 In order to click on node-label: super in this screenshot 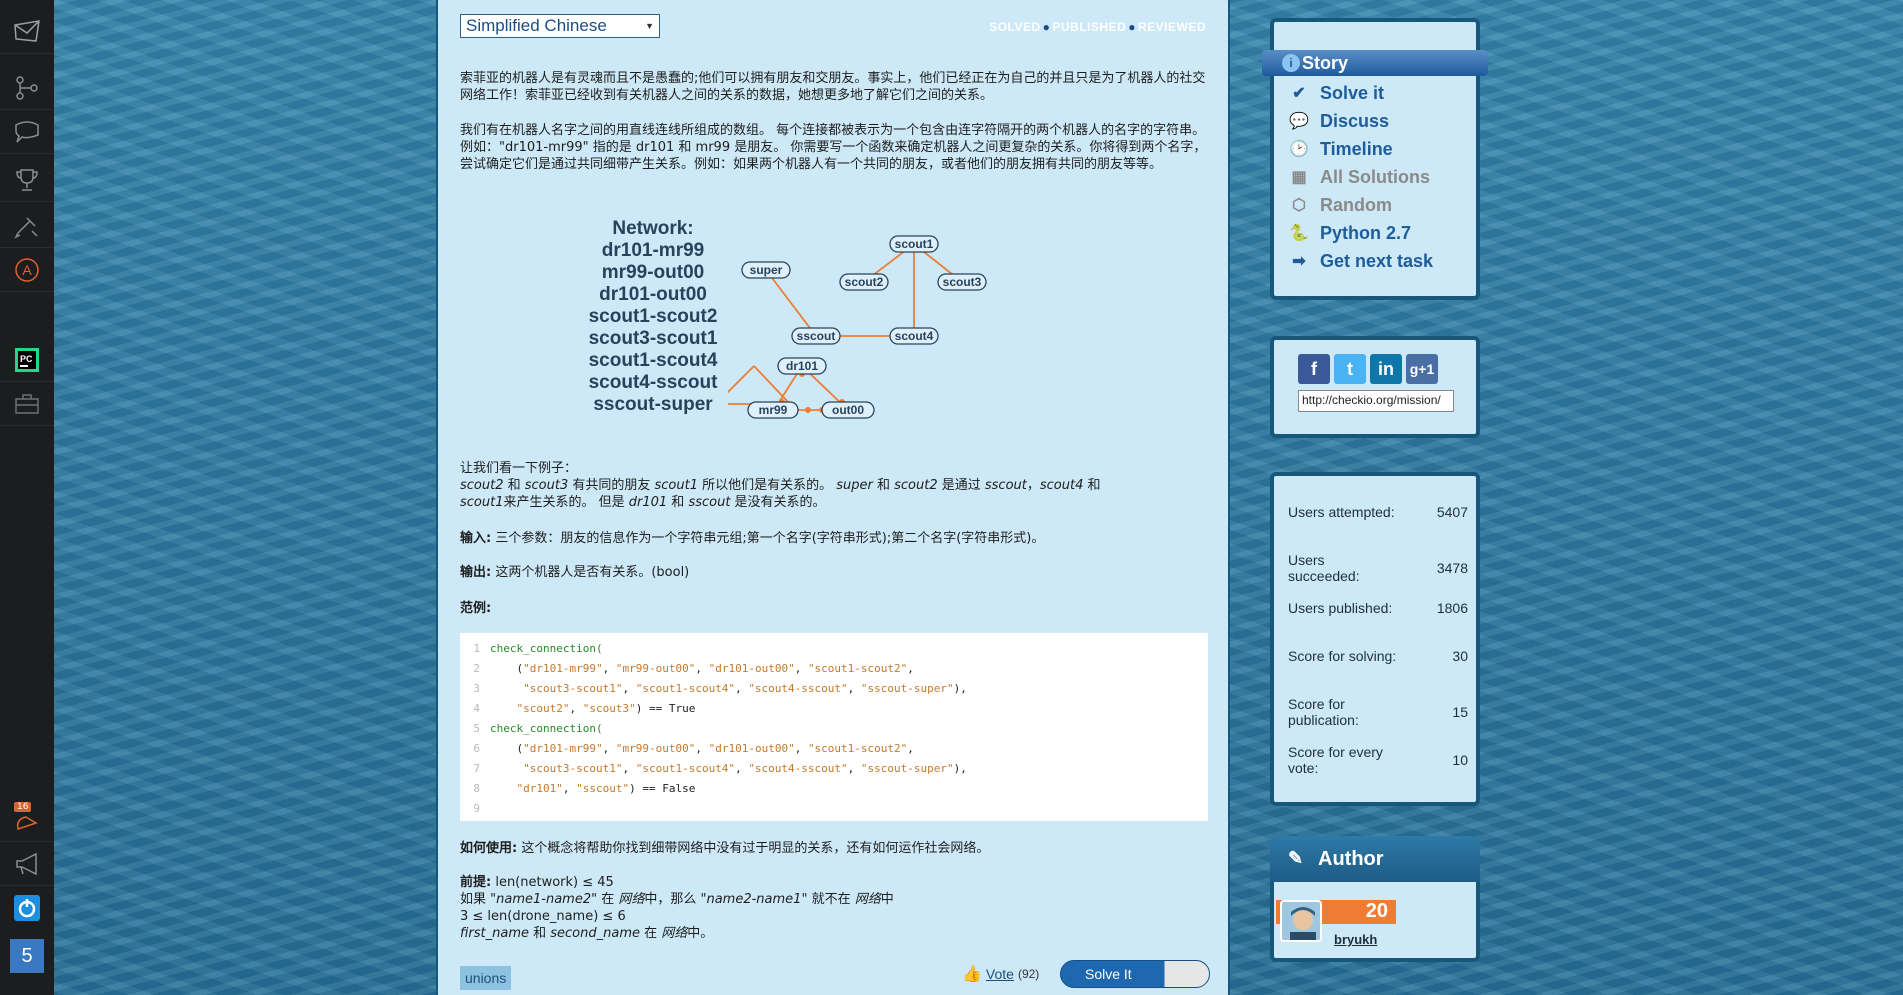, I will do `click(766, 270)`.